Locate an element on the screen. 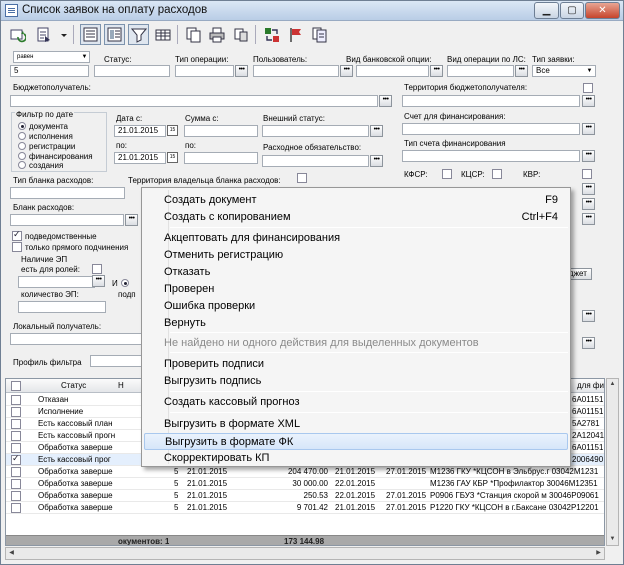  scroll-down-icon: ▼ is located at coordinates (612, 539).